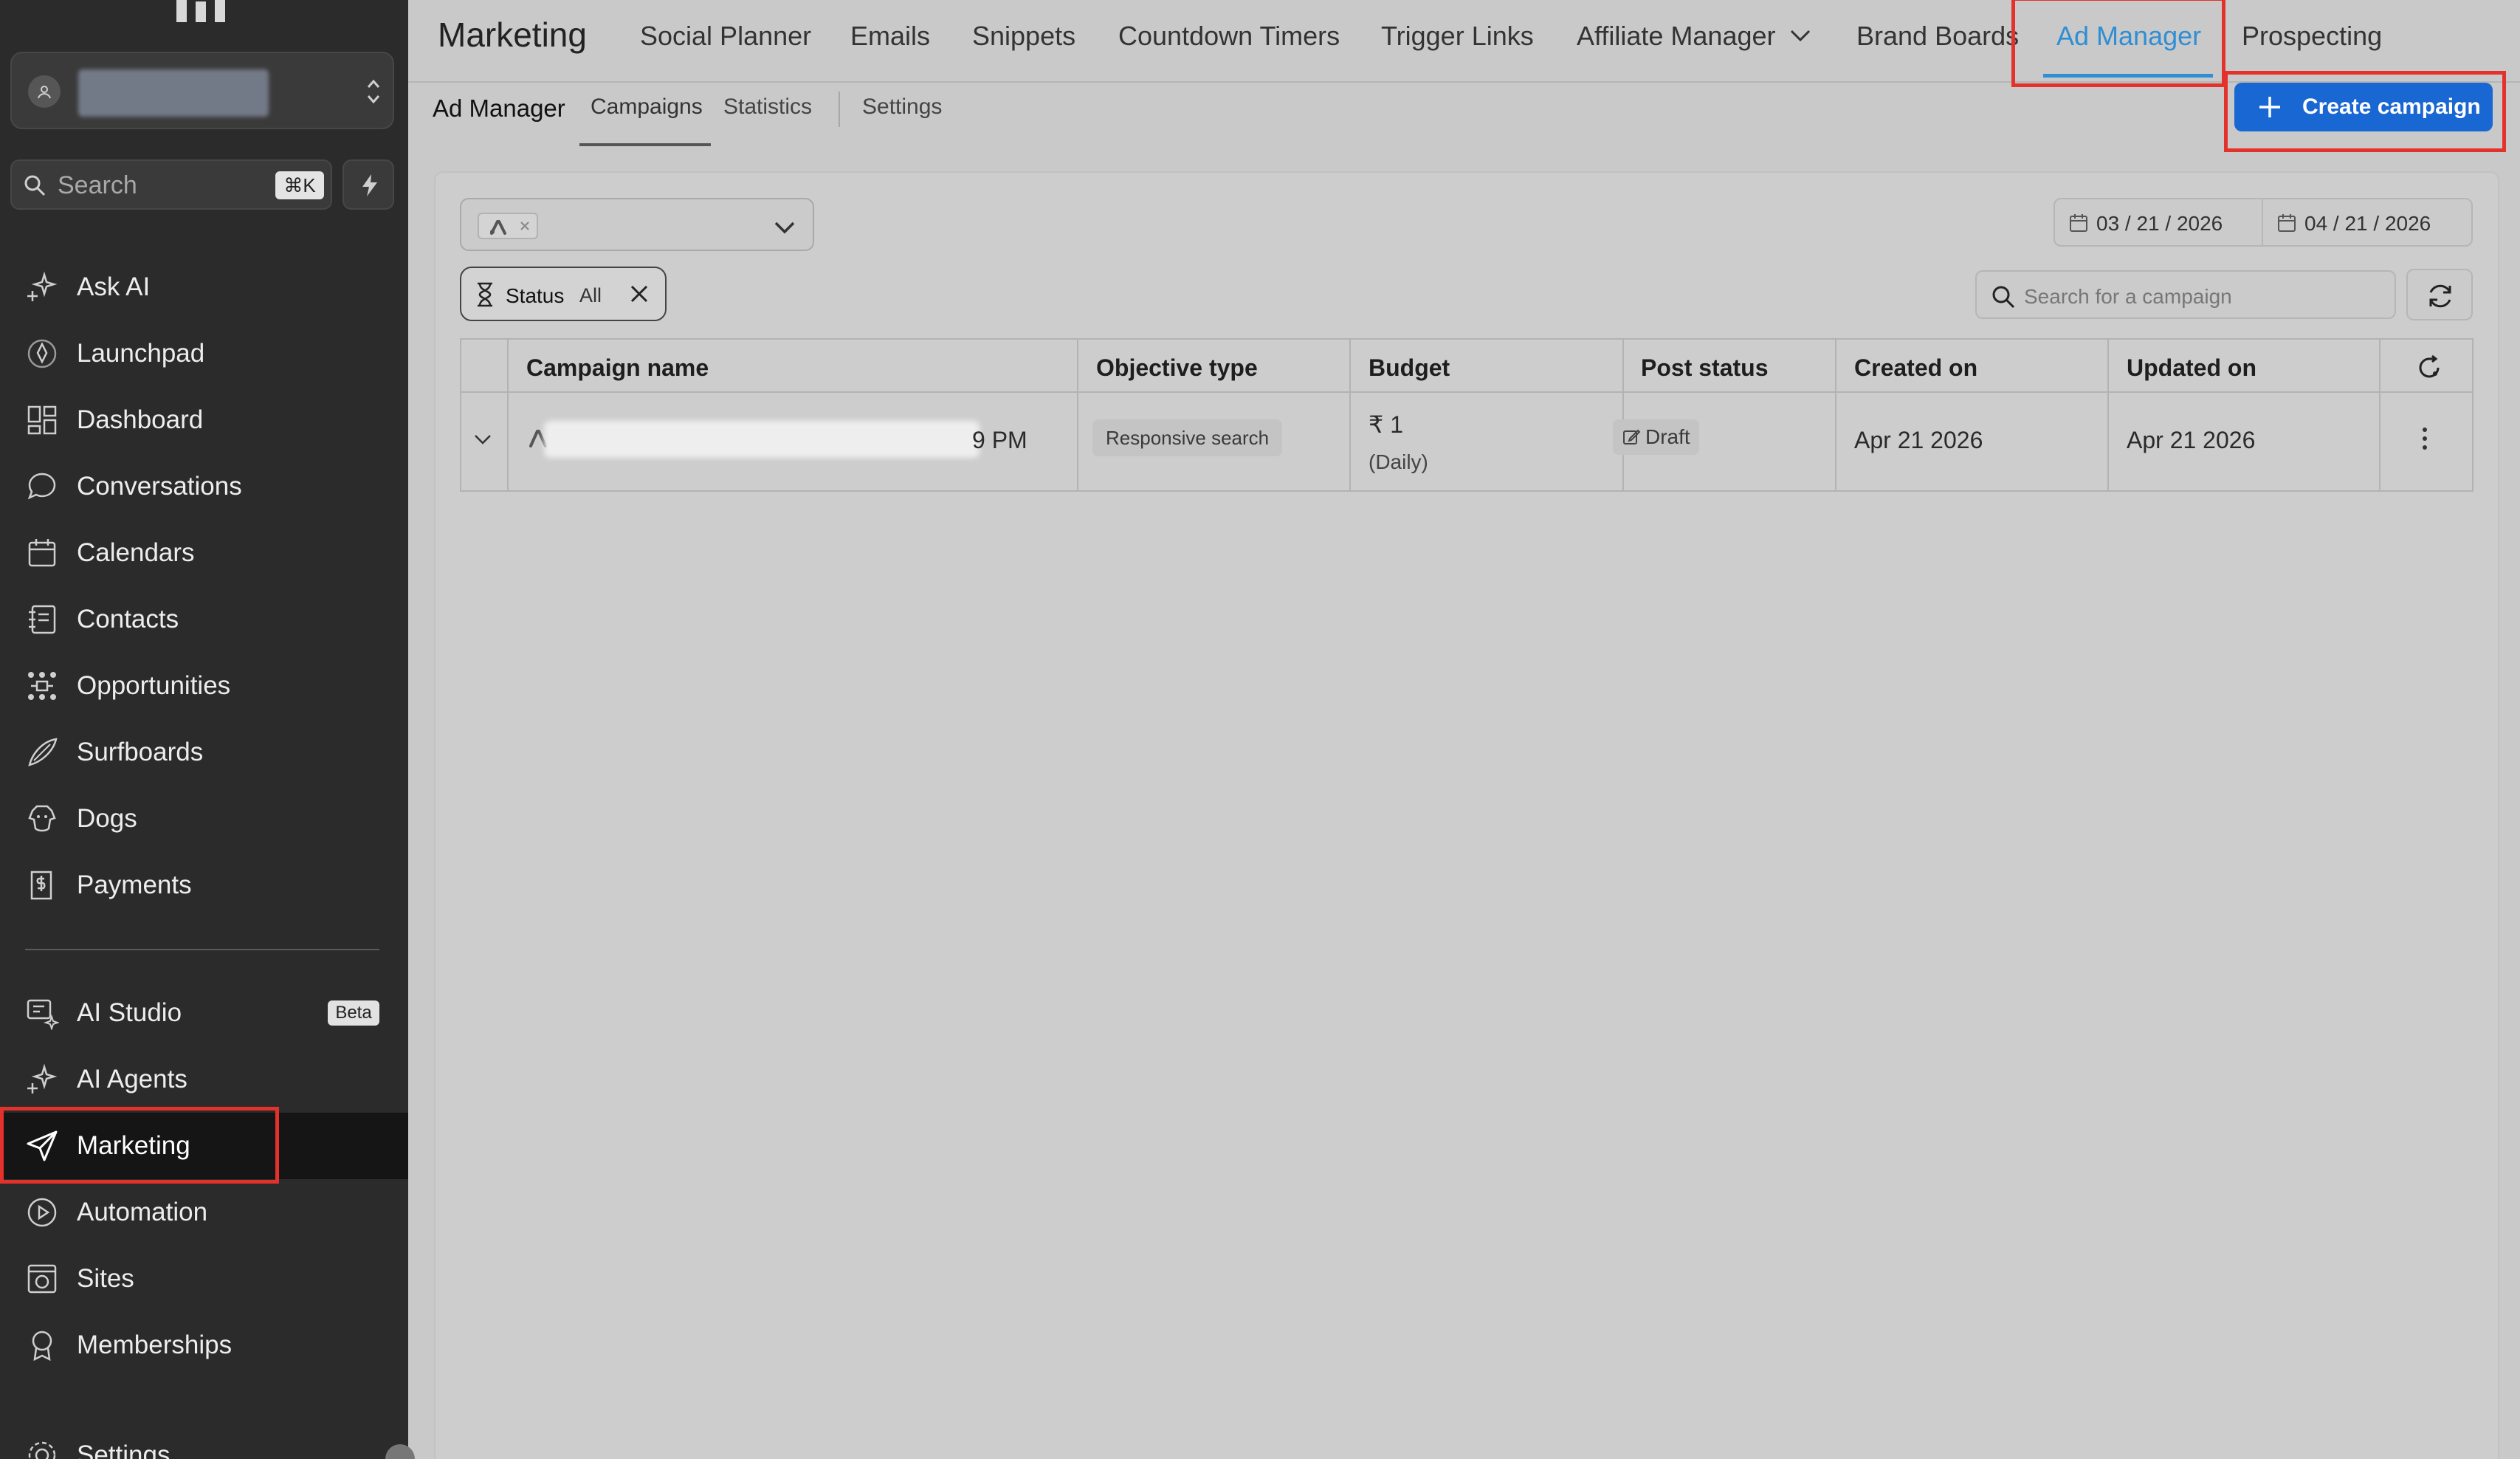 This screenshot has height=1459, width=2520. What do you see at coordinates (1000, 440) in the screenshot?
I see `campaign-name: 9 PM` at bounding box center [1000, 440].